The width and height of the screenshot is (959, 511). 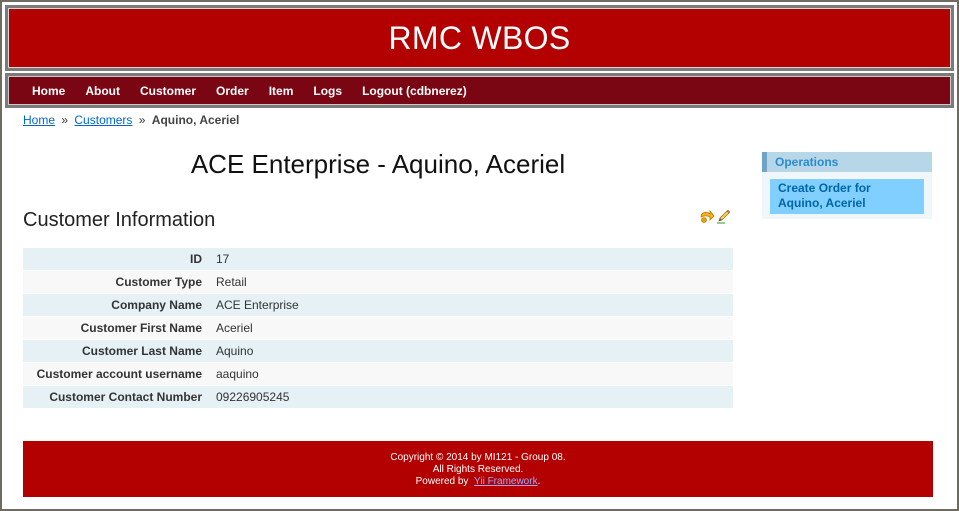 I want to click on breadcrumb-home-link: Home, so click(x=39, y=120).